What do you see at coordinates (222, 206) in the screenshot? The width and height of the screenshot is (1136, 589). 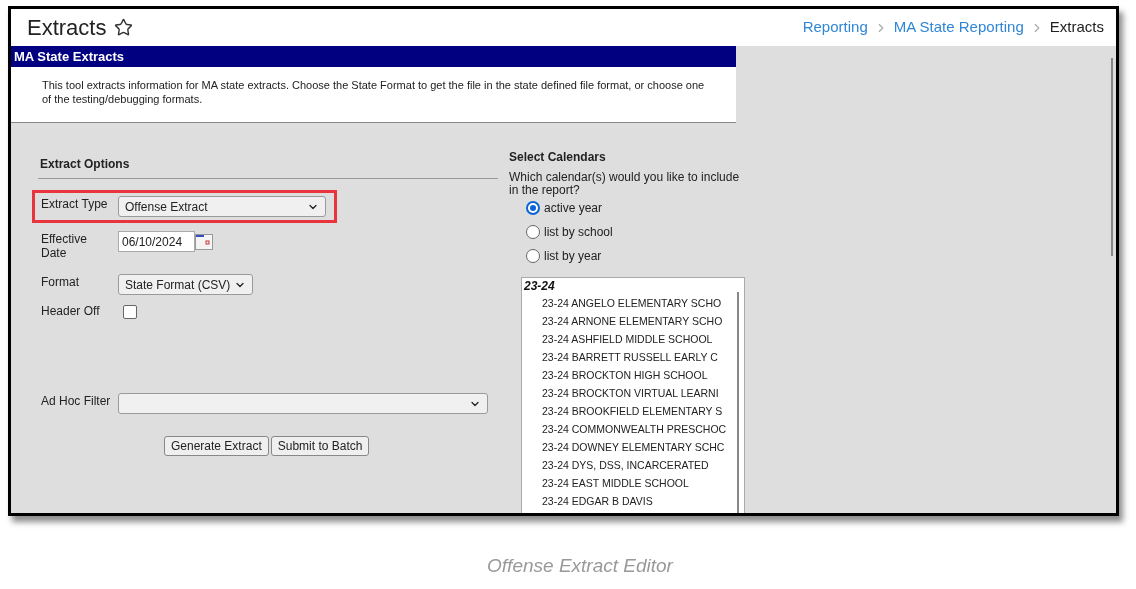 I see `dropdown-select: Offense Extract` at bounding box center [222, 206].